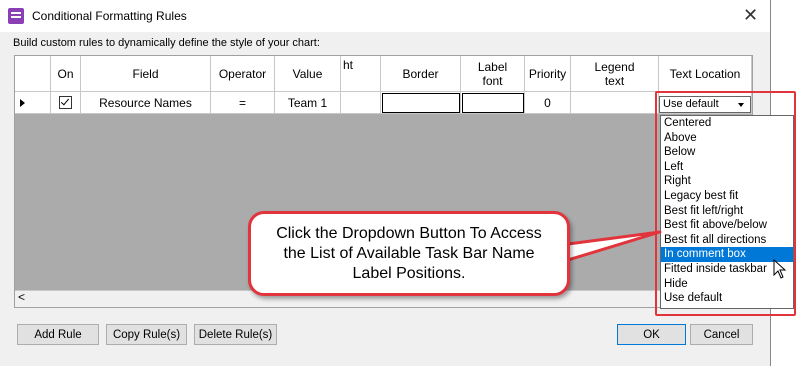 The image size is (800, 366). What do you see at coordinates (750, 15) in the screenshot?
I see `close-icon: ✕` at bounding box center [750, 15].